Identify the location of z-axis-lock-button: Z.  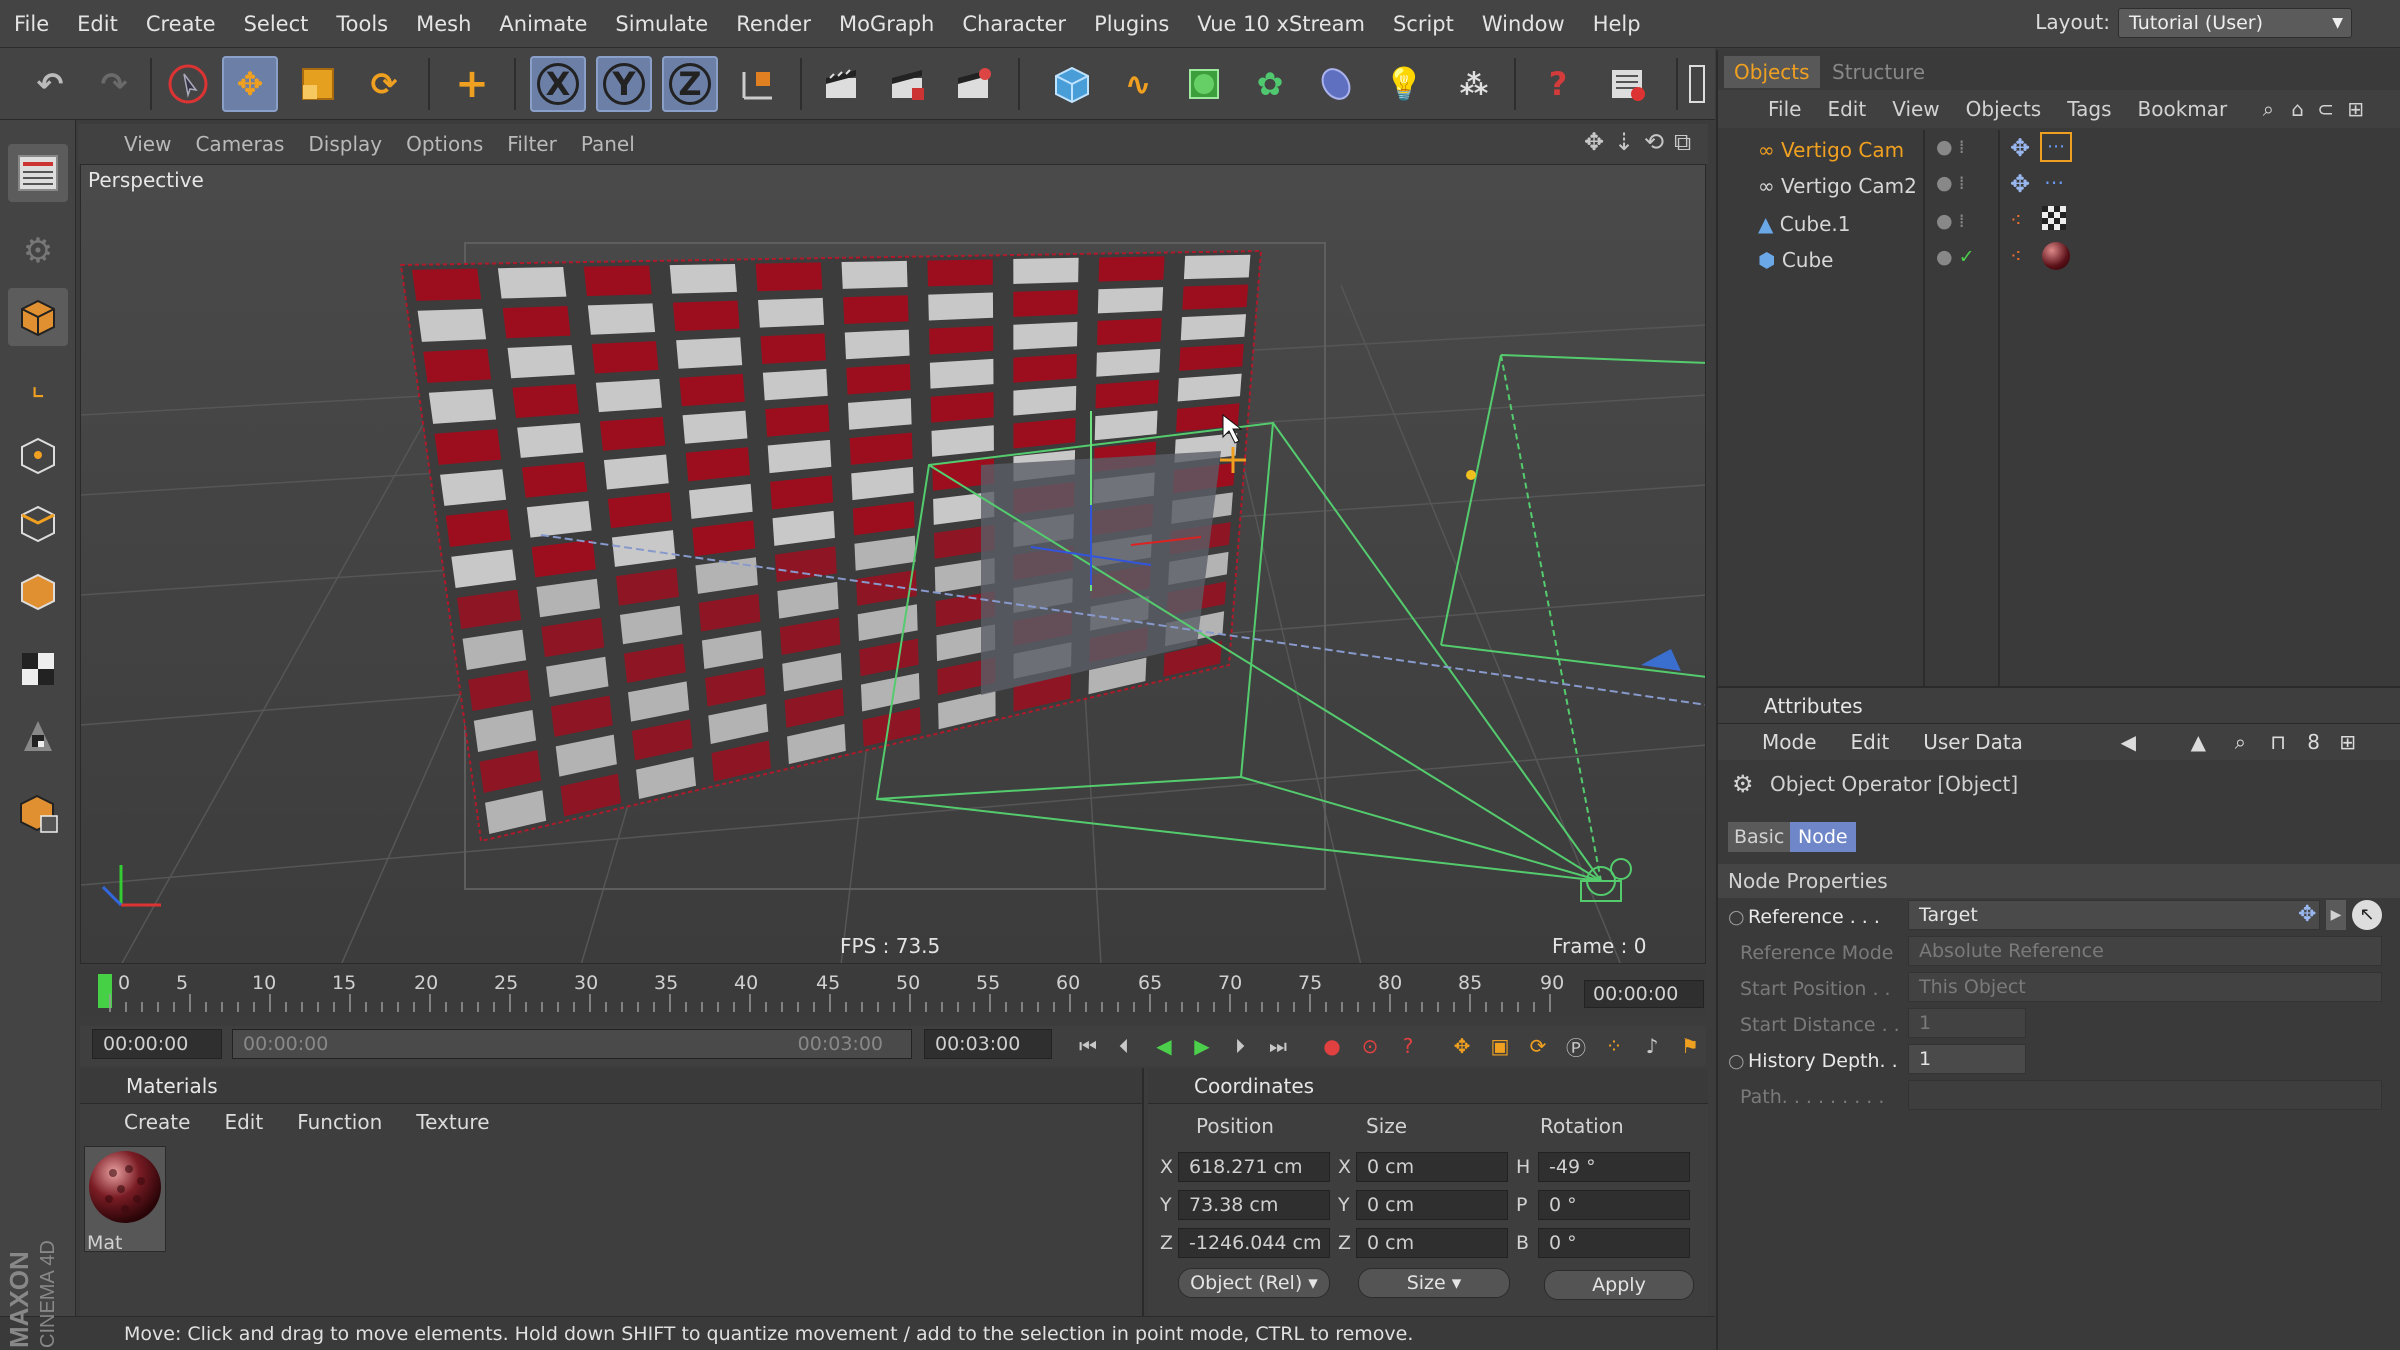
(690, 84).